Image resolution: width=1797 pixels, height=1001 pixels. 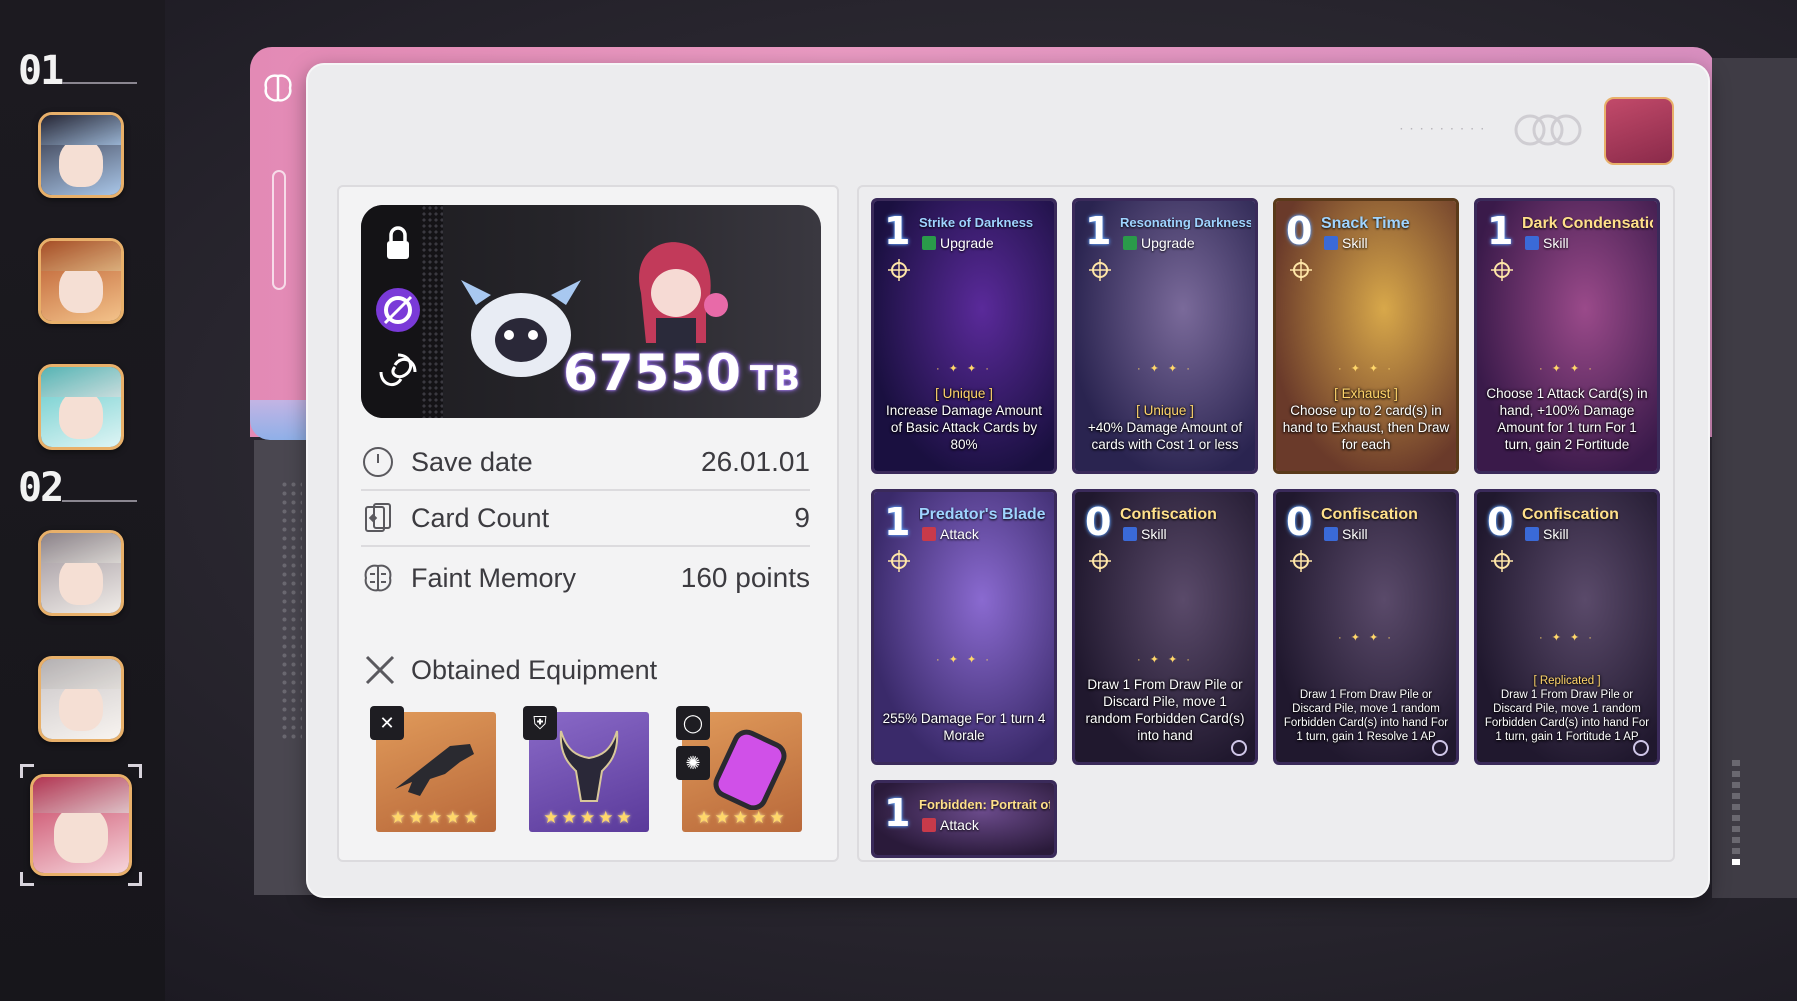 I want to click on card-count-label: Card Count, so click(x=480, y=517).